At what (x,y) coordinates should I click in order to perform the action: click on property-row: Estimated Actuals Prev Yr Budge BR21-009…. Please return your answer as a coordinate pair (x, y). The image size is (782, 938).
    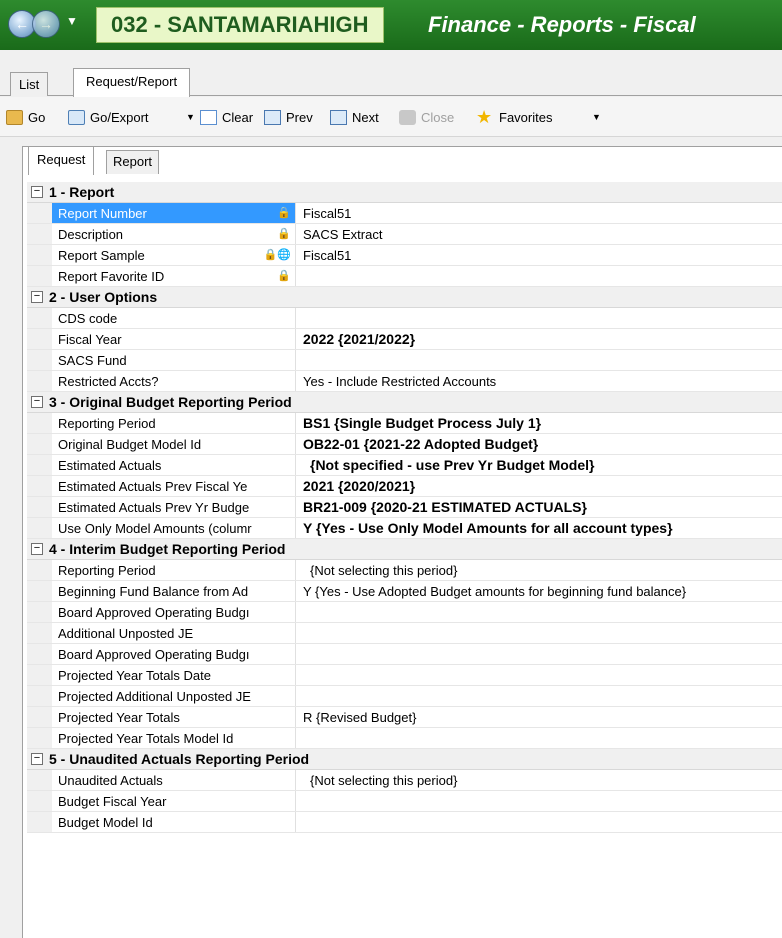
    Looking at the image, I should click on (404, 507).